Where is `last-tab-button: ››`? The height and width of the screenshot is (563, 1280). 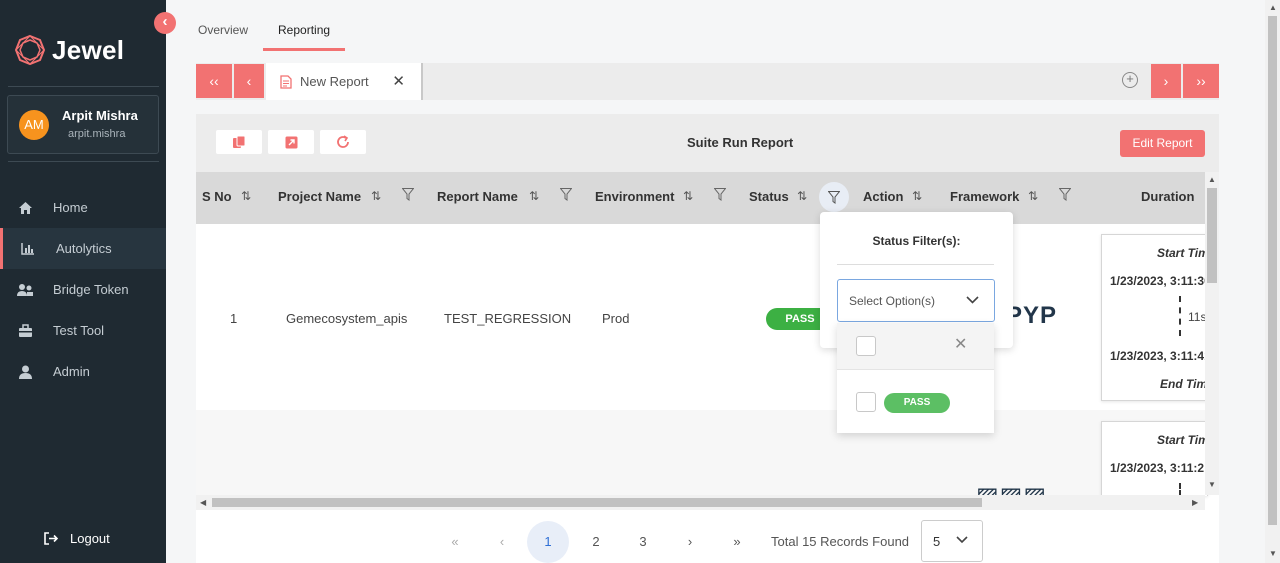
last-tab-button: ›› is located at coordinates (1201, 81).